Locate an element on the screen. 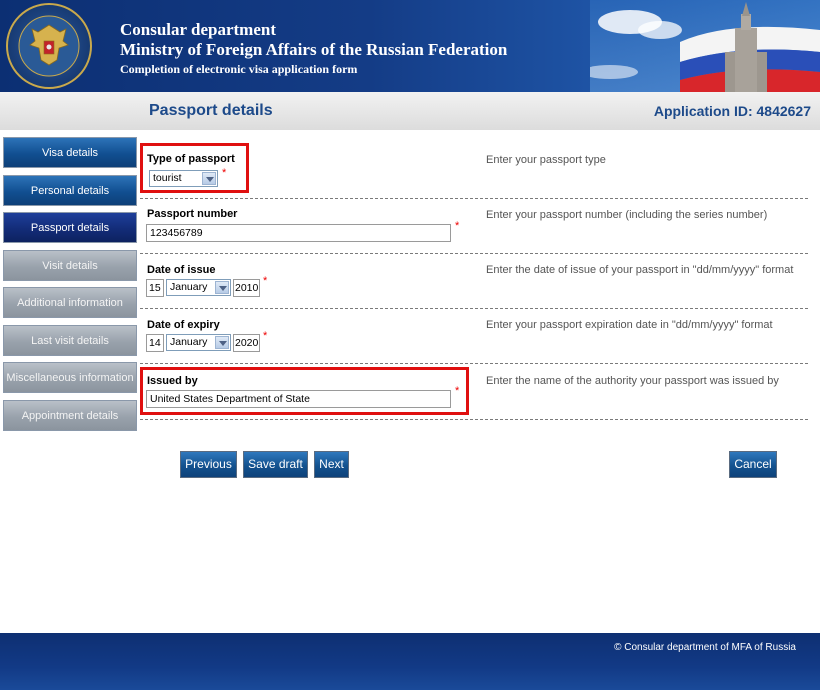 The image size is (820, 690). date-of-issue-day-input: 15 is located at coordinates (155, 288).